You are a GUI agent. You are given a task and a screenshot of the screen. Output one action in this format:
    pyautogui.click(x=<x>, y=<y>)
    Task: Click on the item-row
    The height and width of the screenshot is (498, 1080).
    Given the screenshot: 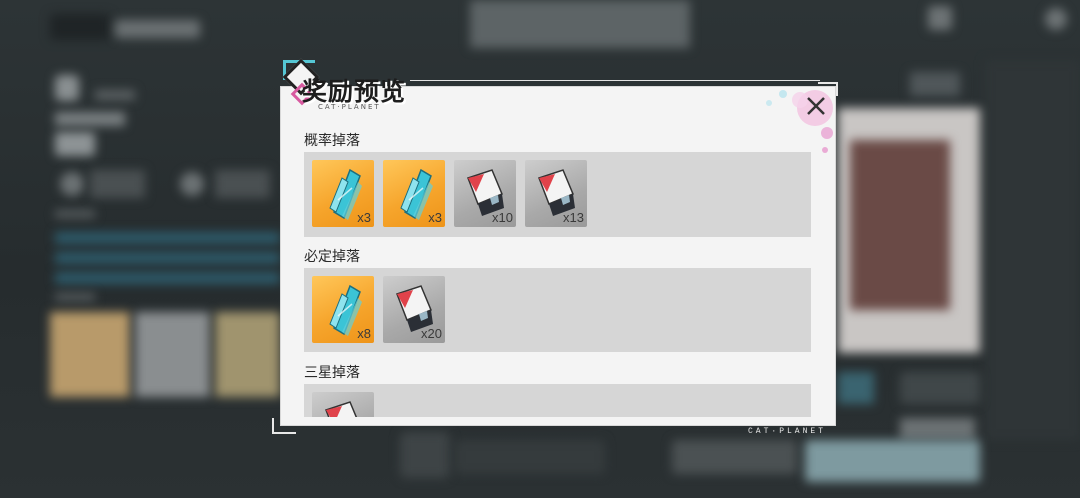 What is the action you would take?
    pyautogui.click(x=557, y=400)
    